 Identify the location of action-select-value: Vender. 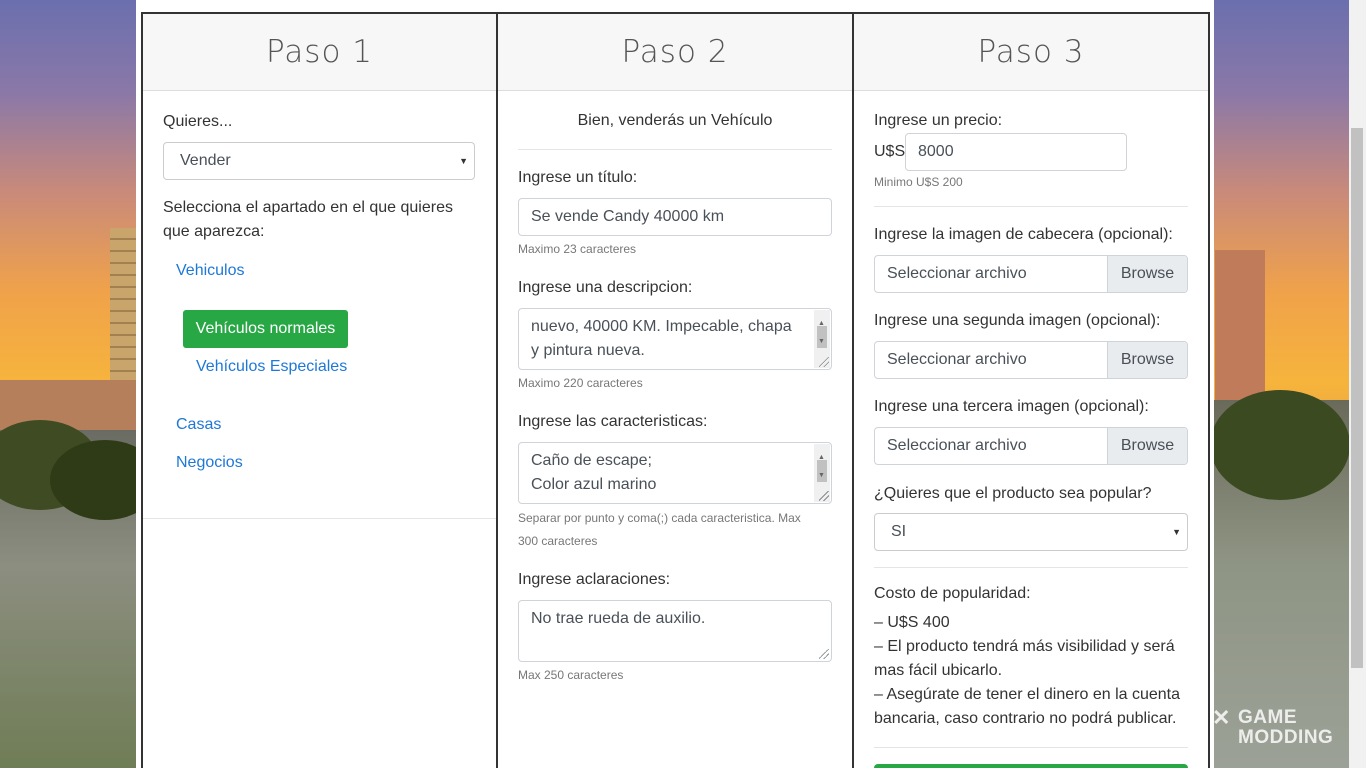
(205, 160).